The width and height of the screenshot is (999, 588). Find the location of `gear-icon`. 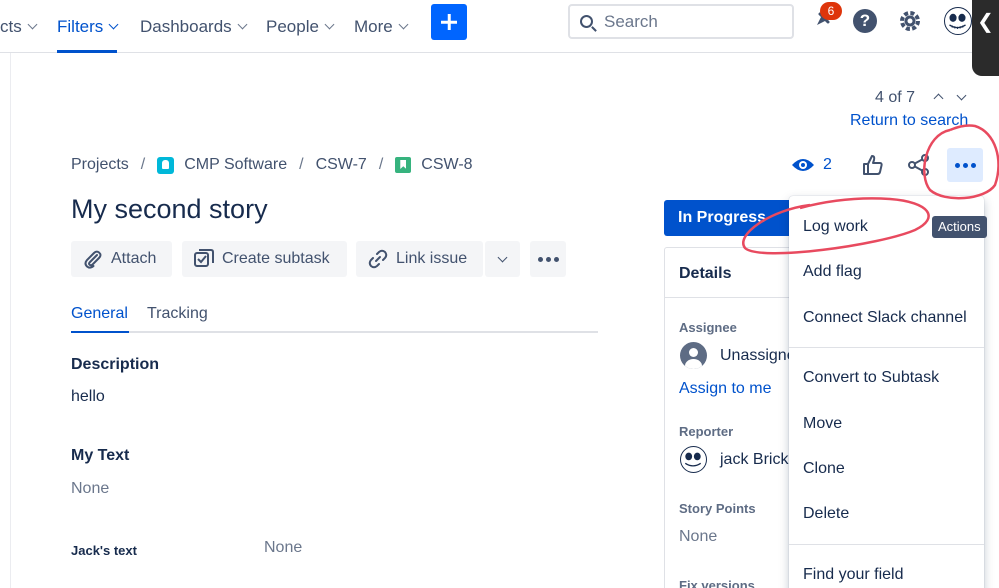

gear-icon is located at coordinates (910, 21).